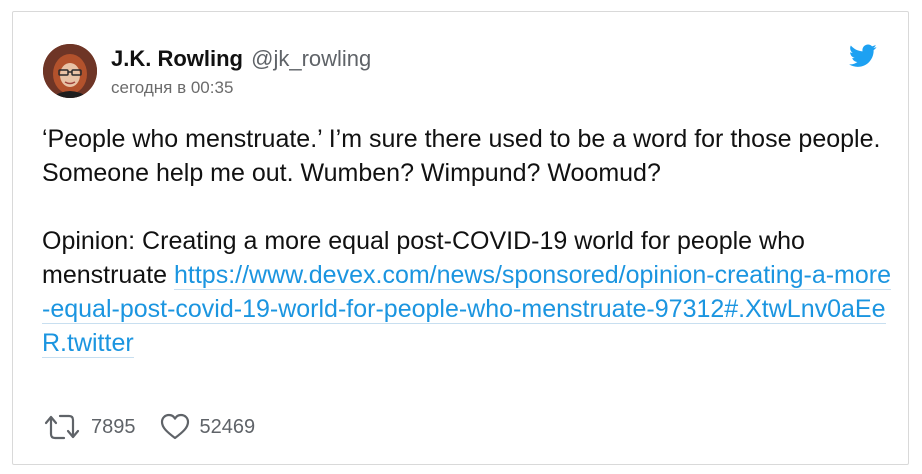 The image size is (922, 474). I want to click on profile-photo, so click(70, 71).